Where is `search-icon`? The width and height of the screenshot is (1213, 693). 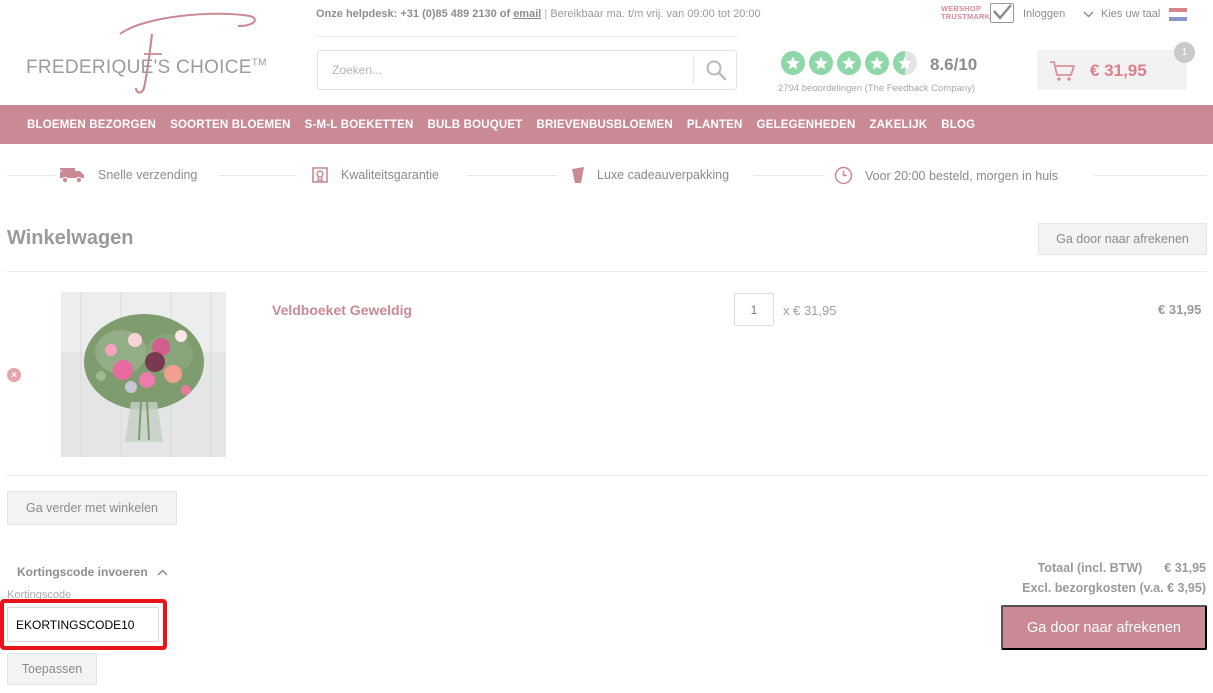
search-icon is located at coordinates (716, 70).